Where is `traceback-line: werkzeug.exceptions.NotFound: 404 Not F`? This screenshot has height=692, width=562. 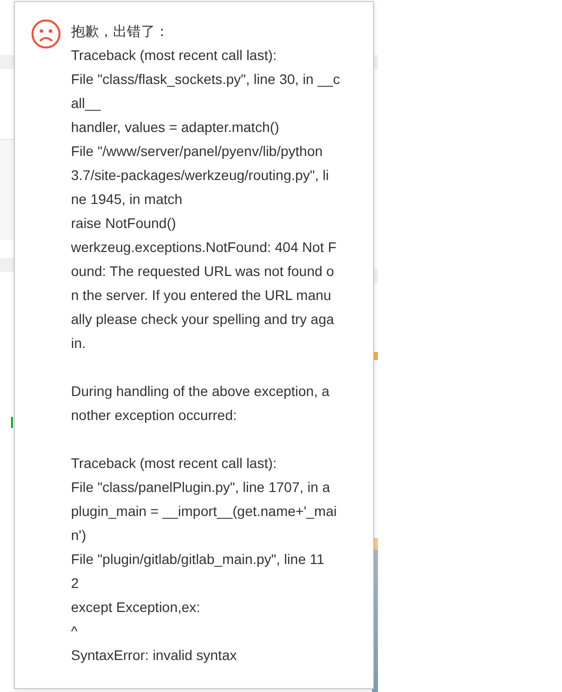 traceback-line: werkzeug.exceptions.NotFound: 404 Not F is located at coordinates (204, 247).